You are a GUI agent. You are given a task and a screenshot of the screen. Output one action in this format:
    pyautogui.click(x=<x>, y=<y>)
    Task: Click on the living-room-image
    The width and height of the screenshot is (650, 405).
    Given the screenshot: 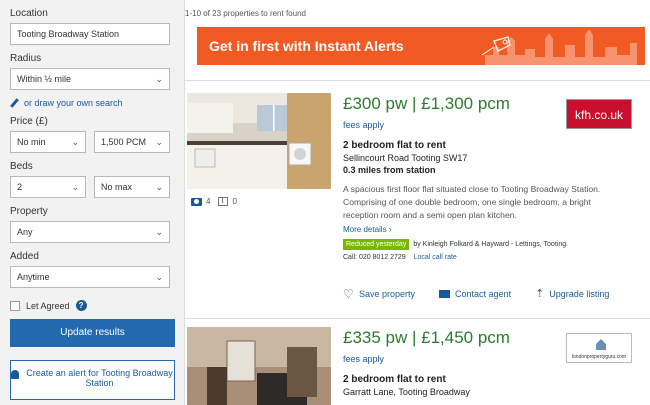 What is the action you would take?
    pyautogui.click(x=259, y=366)
    